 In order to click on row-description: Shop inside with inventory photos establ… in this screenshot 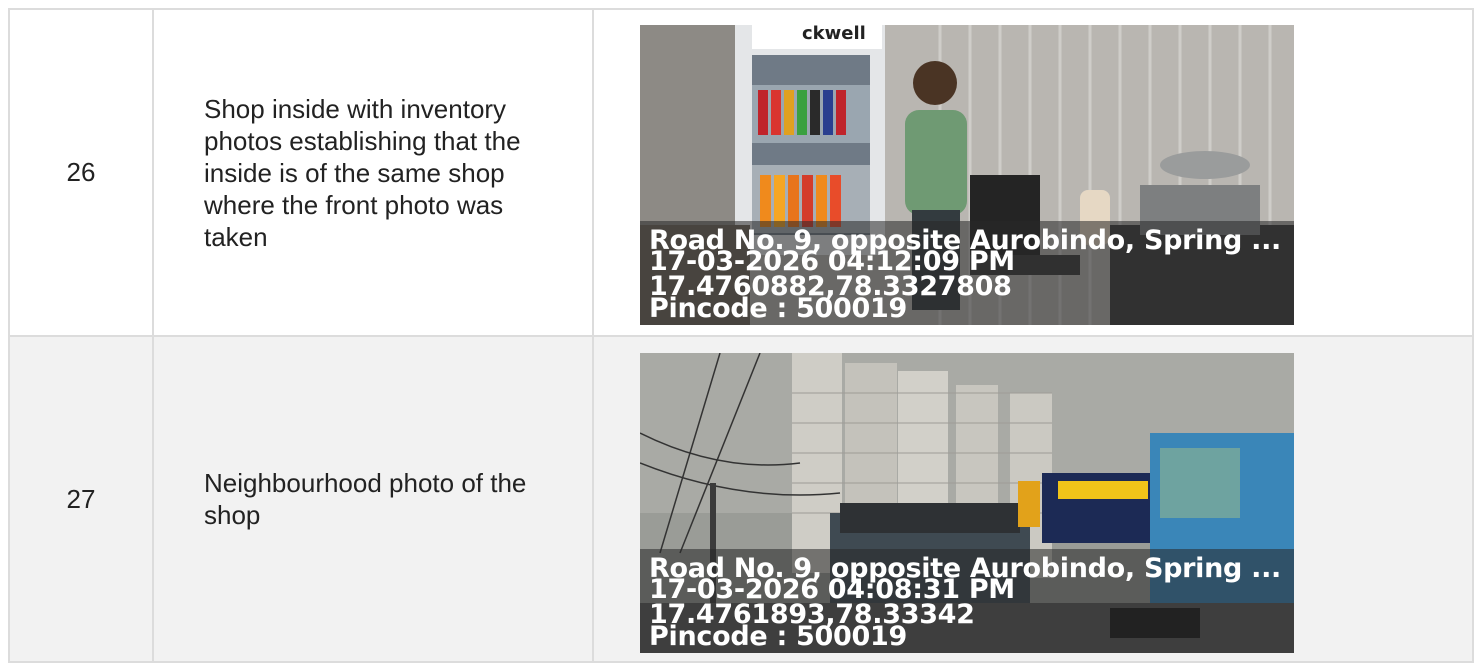, I will do `click(373, 172)`.